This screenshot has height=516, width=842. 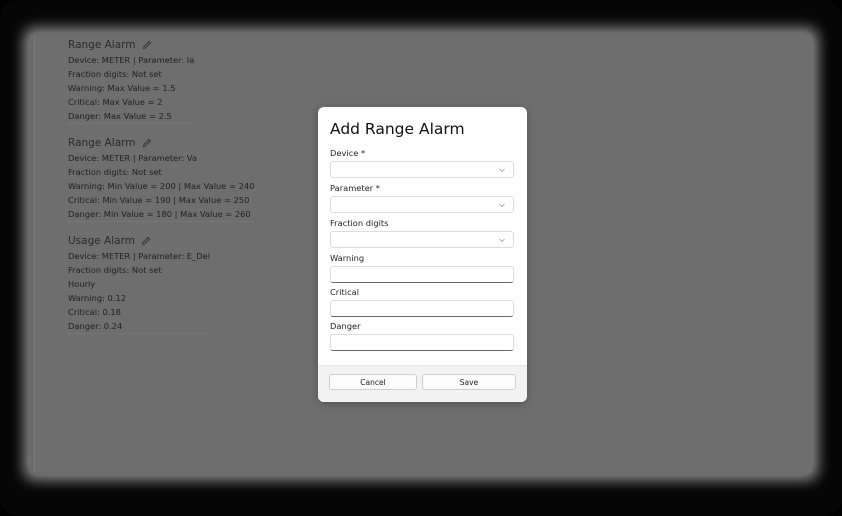 What do you see at coordinates (422, 169) in the screenshot?
I see `device-select` at bounding box center [422, 169].